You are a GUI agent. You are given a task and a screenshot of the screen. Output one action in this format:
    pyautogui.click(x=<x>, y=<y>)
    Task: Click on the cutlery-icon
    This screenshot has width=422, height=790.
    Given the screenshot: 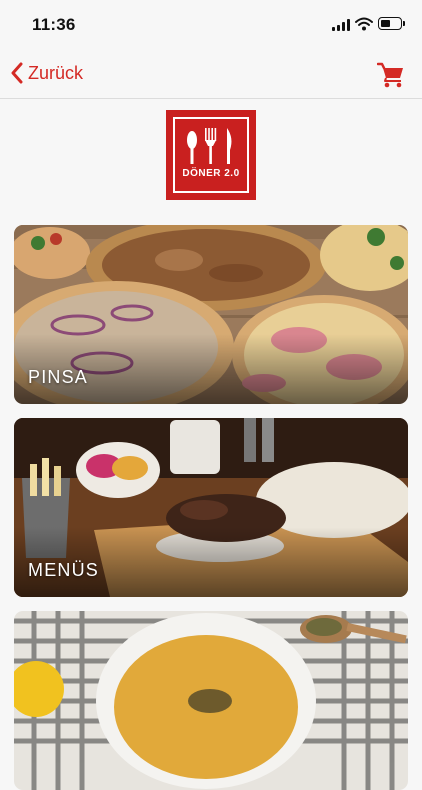 What is the action you would take?
    pyautogui.click(x=209, y=146)
    